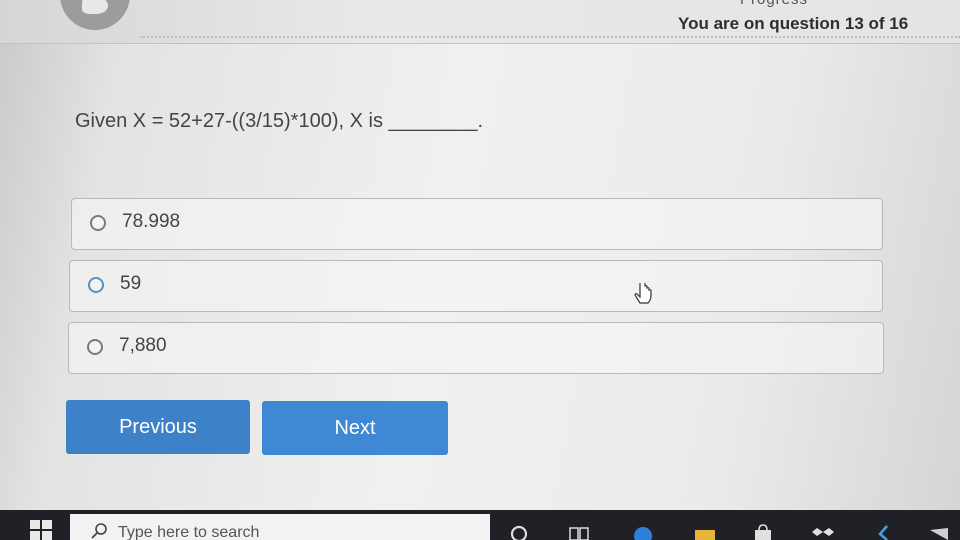 The height and width of the screenshot is (540, 960). What do you see at coordinates (643, 530) in the screenshot?
I see `edge-browser-icon` at bounding box center [643, 530].